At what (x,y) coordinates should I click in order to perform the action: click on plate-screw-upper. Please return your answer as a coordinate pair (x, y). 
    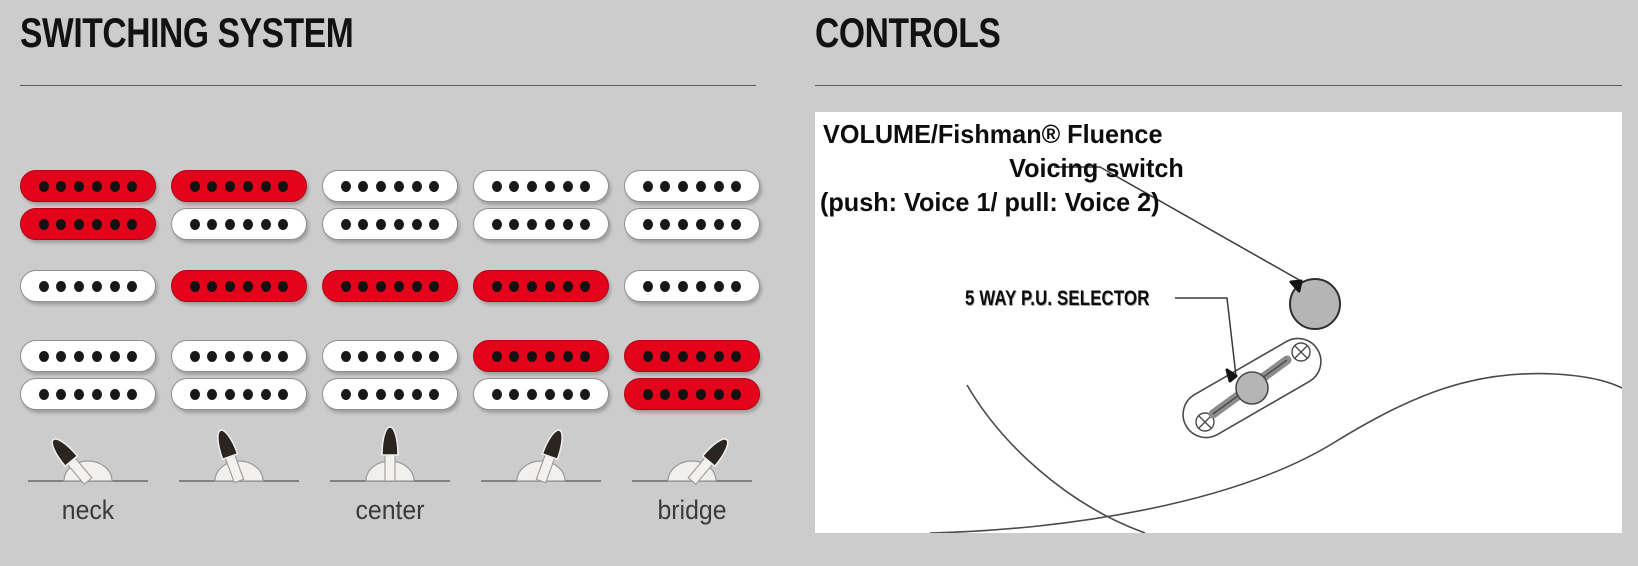
    Looking at the image, I should click on (1301, 352).